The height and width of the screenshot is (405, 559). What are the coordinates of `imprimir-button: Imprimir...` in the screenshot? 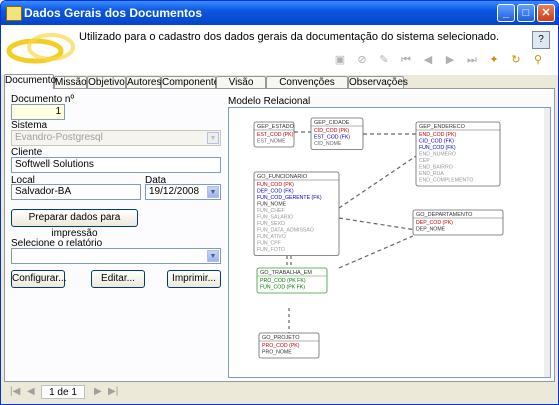 It's located at (194, 279).